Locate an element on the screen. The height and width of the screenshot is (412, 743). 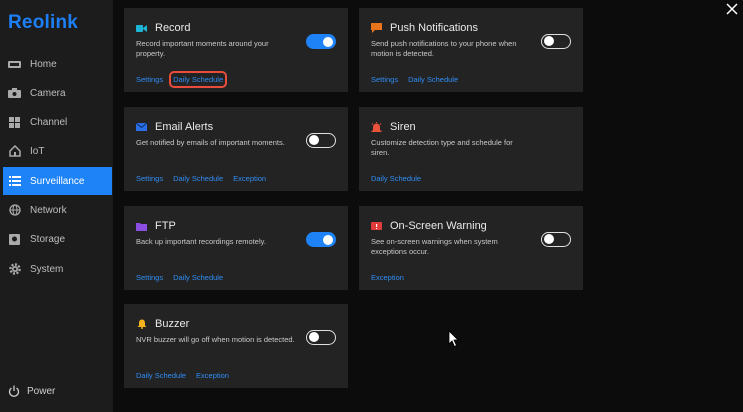
card-title: Buzzer is located at coordinates (172, 324).